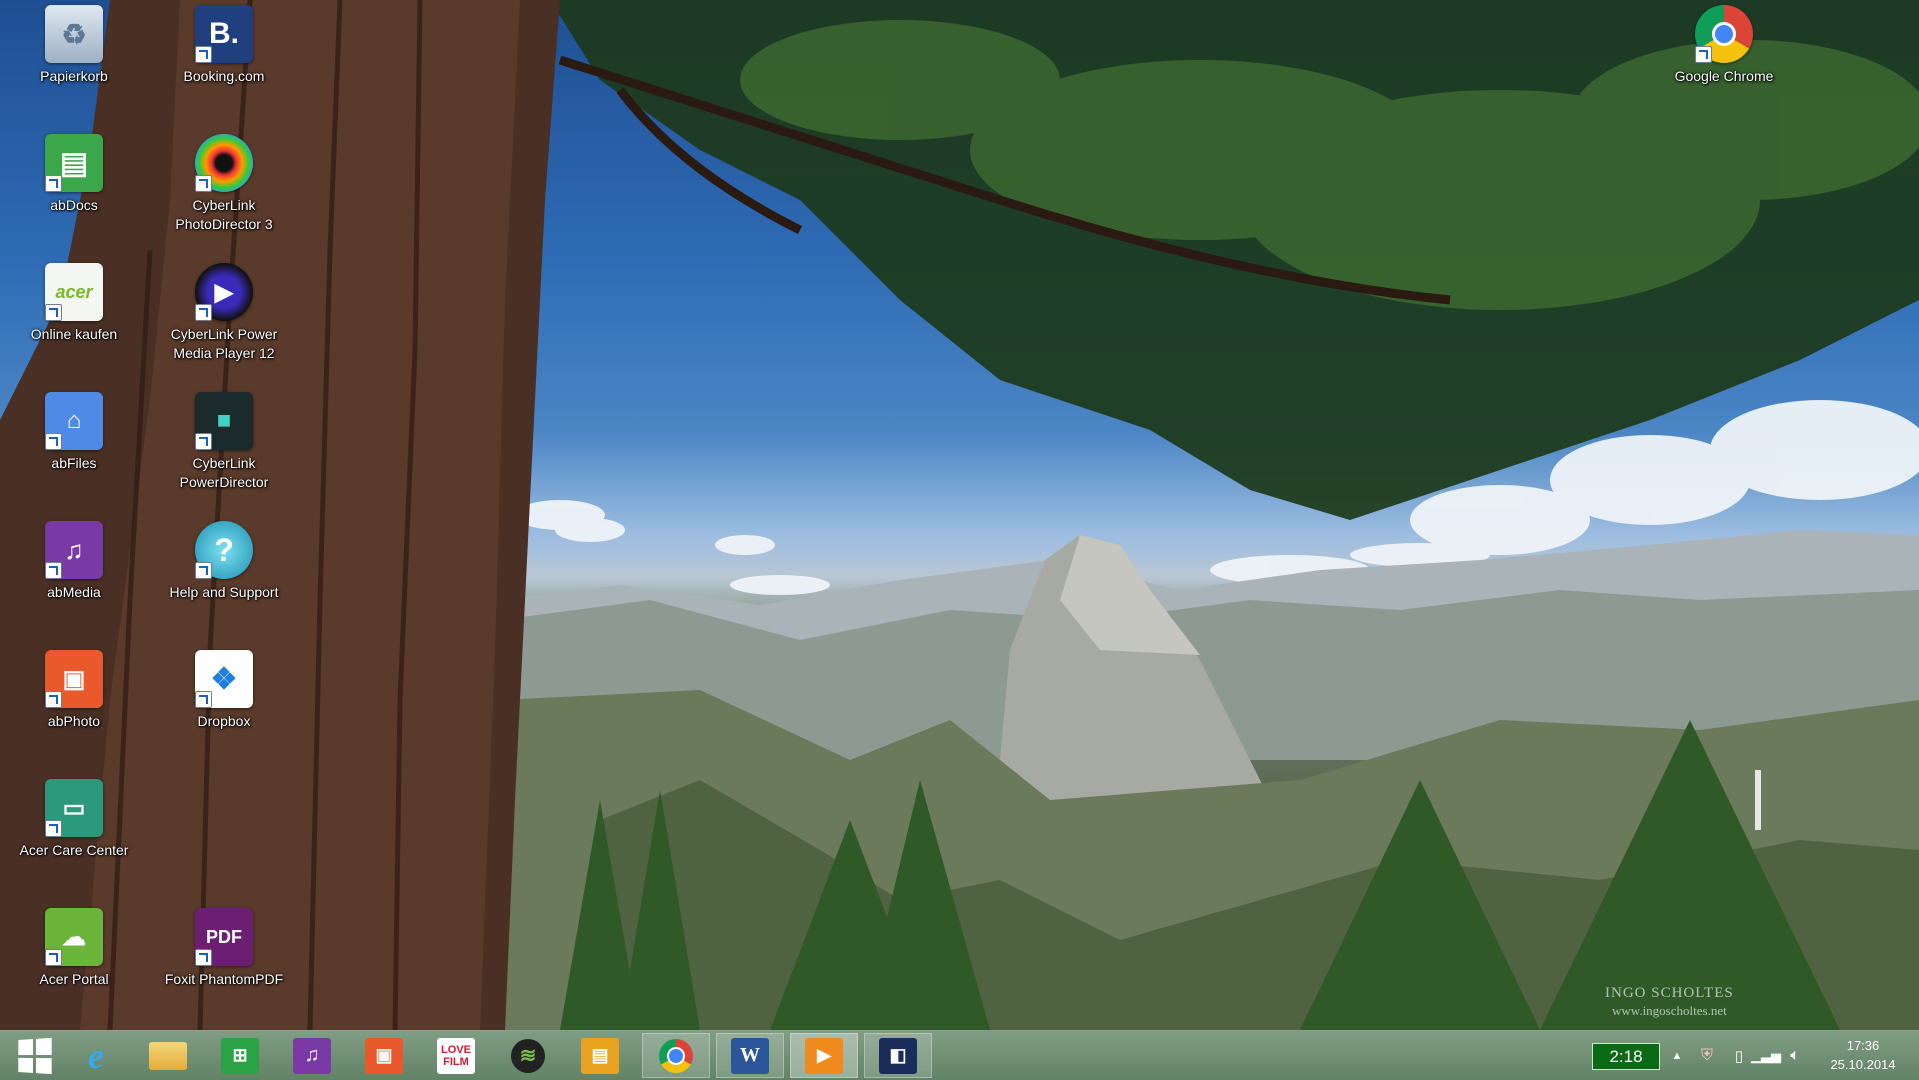  Describe the element at coordinates (1863, 1064) in the screenshot. I see `clock-date: 25.10.2014` at that location.